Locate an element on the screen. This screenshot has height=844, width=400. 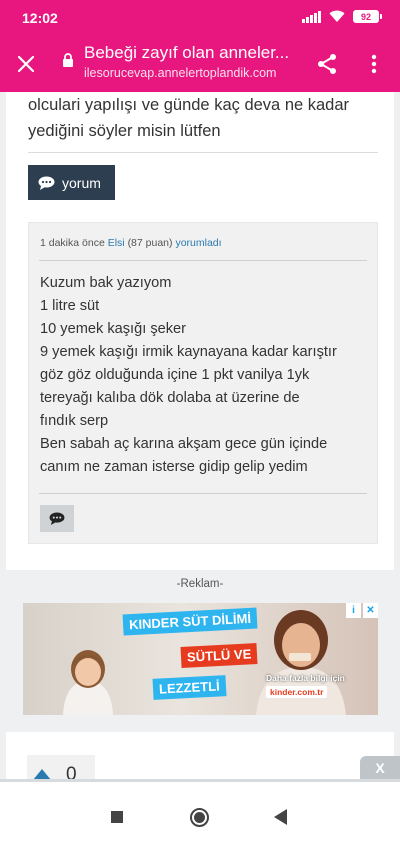
answer-points: (87 puan) is located at coordinates (150, 243).